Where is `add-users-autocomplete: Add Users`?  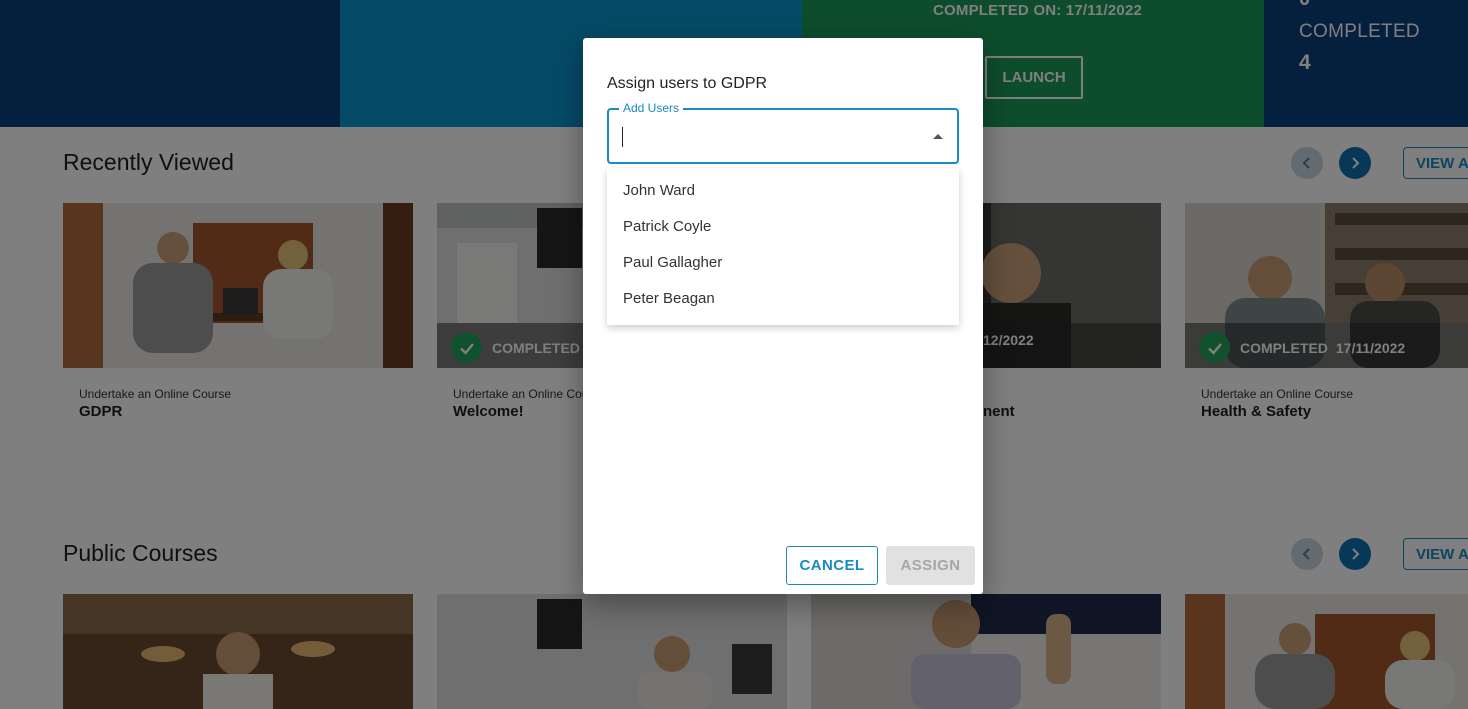 add-users-autocomplete: Add Users is located at coordinates (783, 132).